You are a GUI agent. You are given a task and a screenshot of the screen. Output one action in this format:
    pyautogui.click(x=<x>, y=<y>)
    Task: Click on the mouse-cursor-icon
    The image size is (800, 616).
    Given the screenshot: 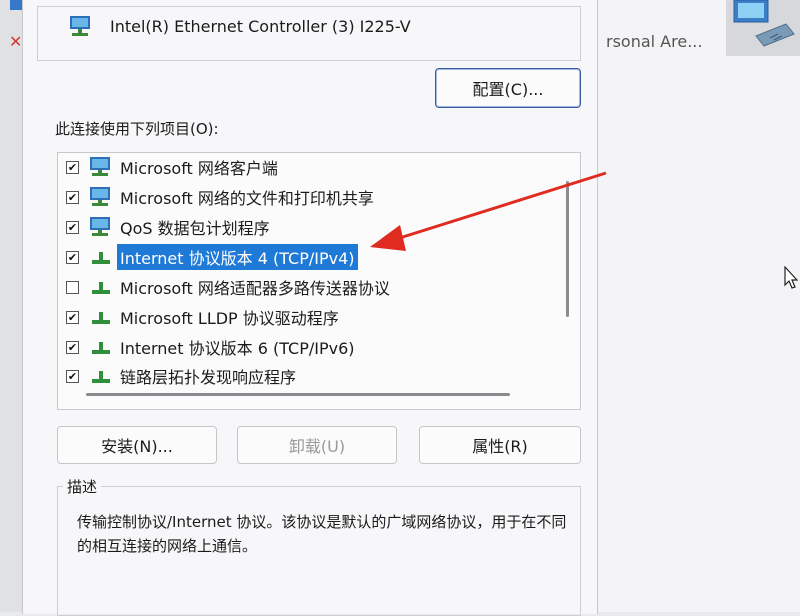 What is the action you would take?
    pyautogui.click(x=791, y=277)
    